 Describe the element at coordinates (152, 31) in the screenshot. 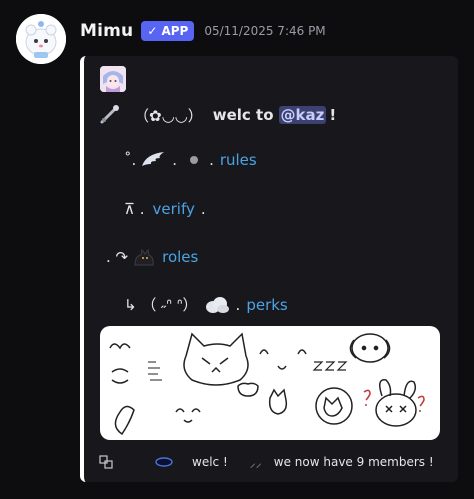

I see `check-icon: ✓` at that location.